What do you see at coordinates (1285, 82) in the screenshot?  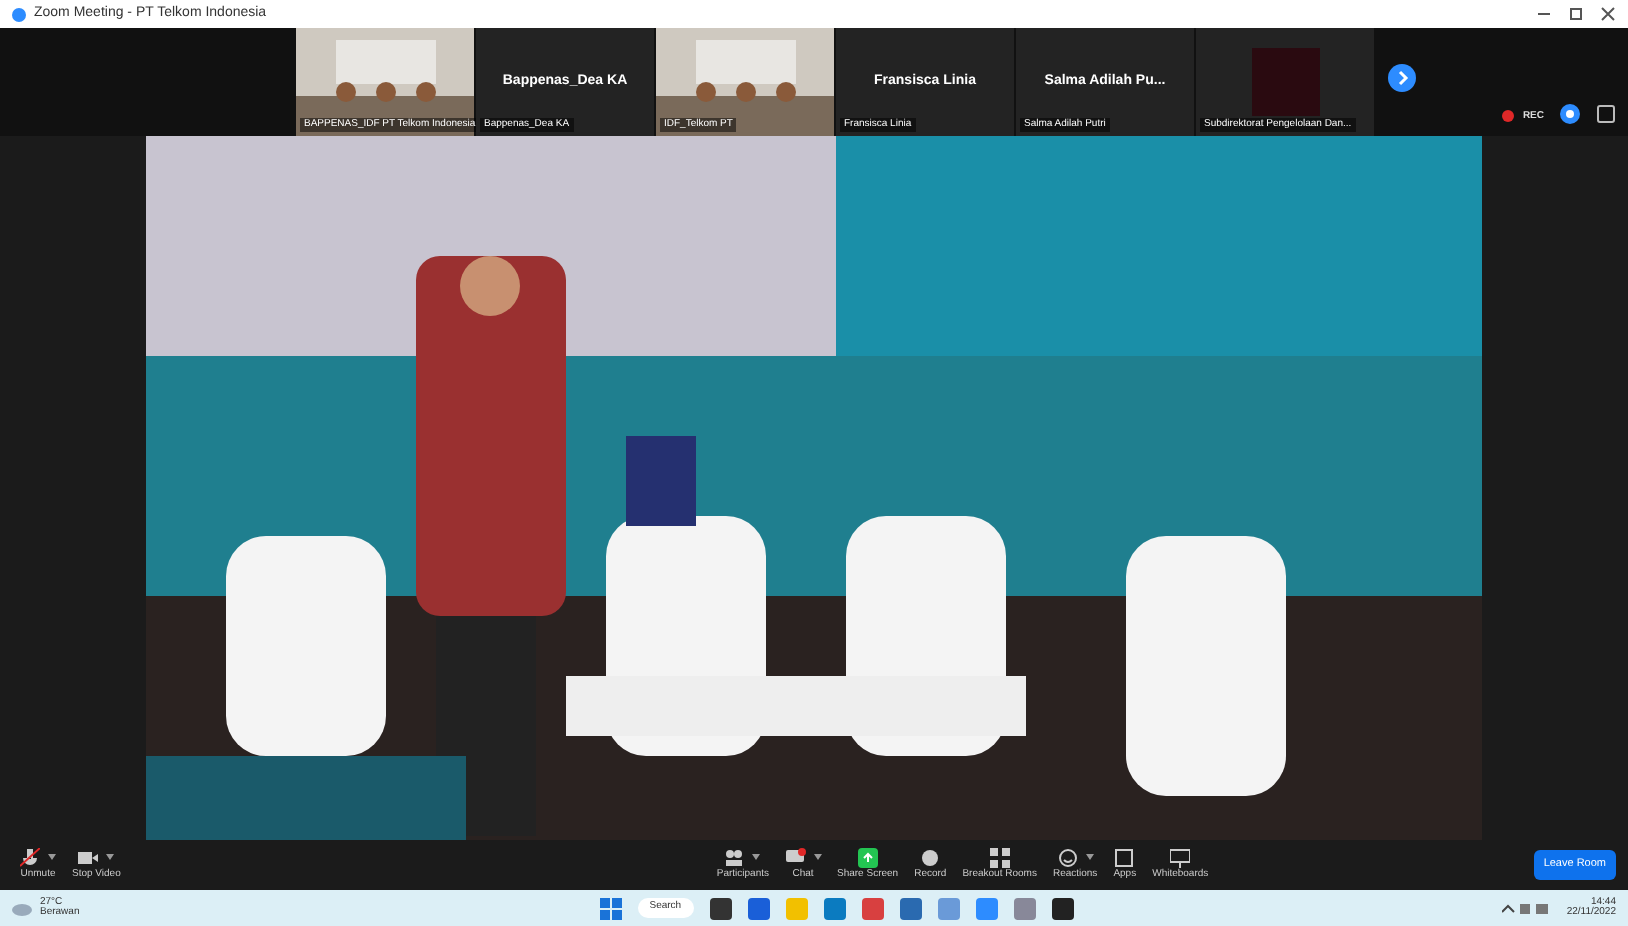 I see `video-placeholder` at bounding box center [1285, 82].